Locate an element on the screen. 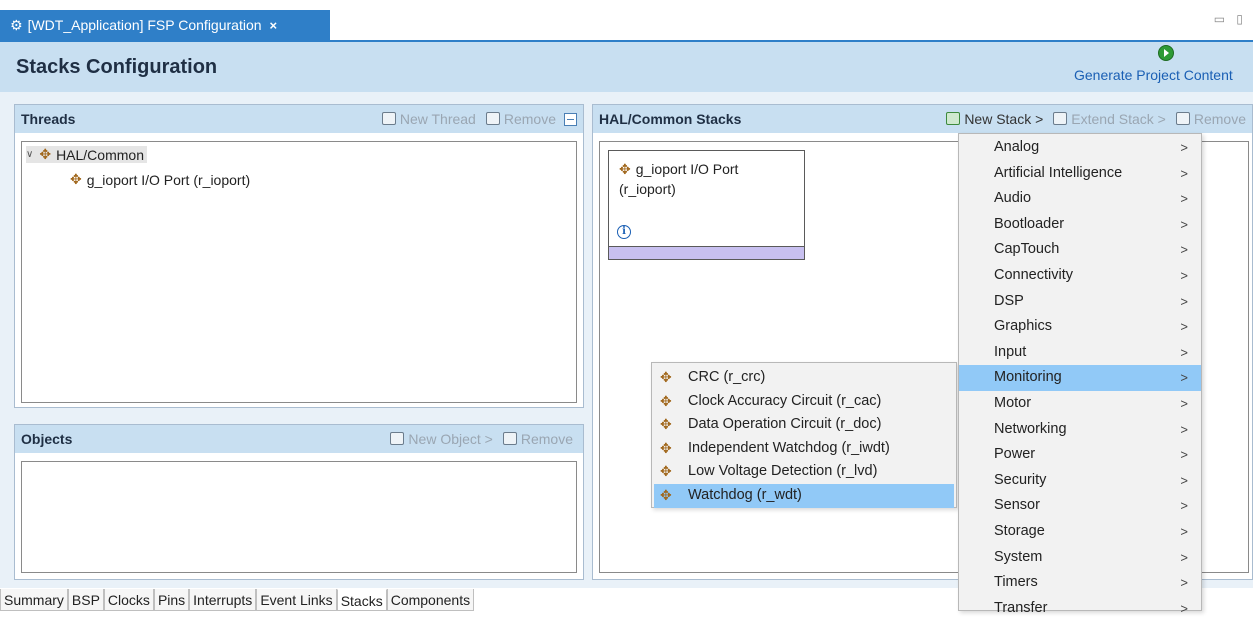  tree-item-hal-common: ∨ ✥ HAL/Common is located at coordinates (86, 154).